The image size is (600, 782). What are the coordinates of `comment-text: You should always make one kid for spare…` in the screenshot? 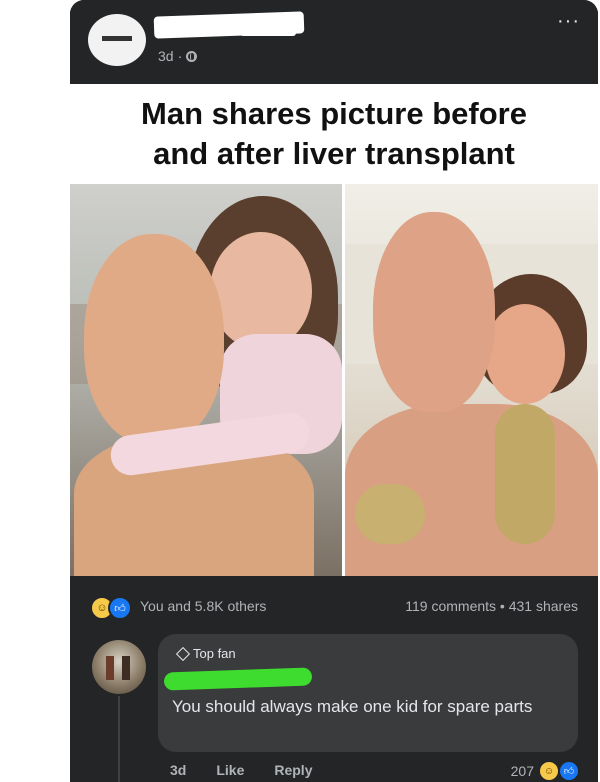 It's located at (352, 706).